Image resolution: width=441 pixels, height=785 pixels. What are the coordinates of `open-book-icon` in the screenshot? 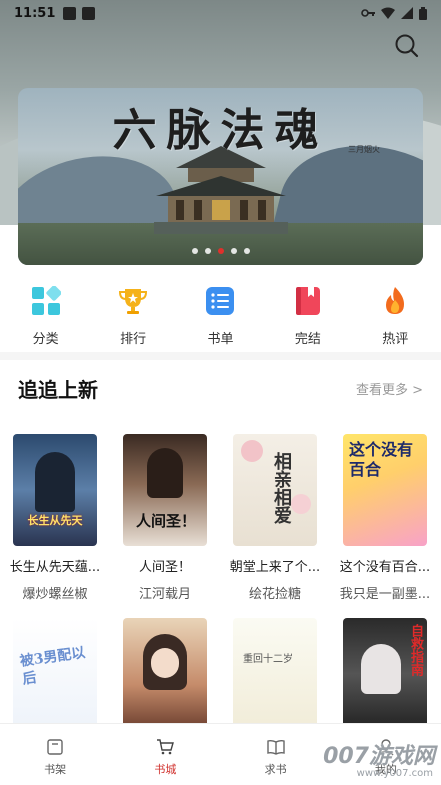 It's located at (275, 747).